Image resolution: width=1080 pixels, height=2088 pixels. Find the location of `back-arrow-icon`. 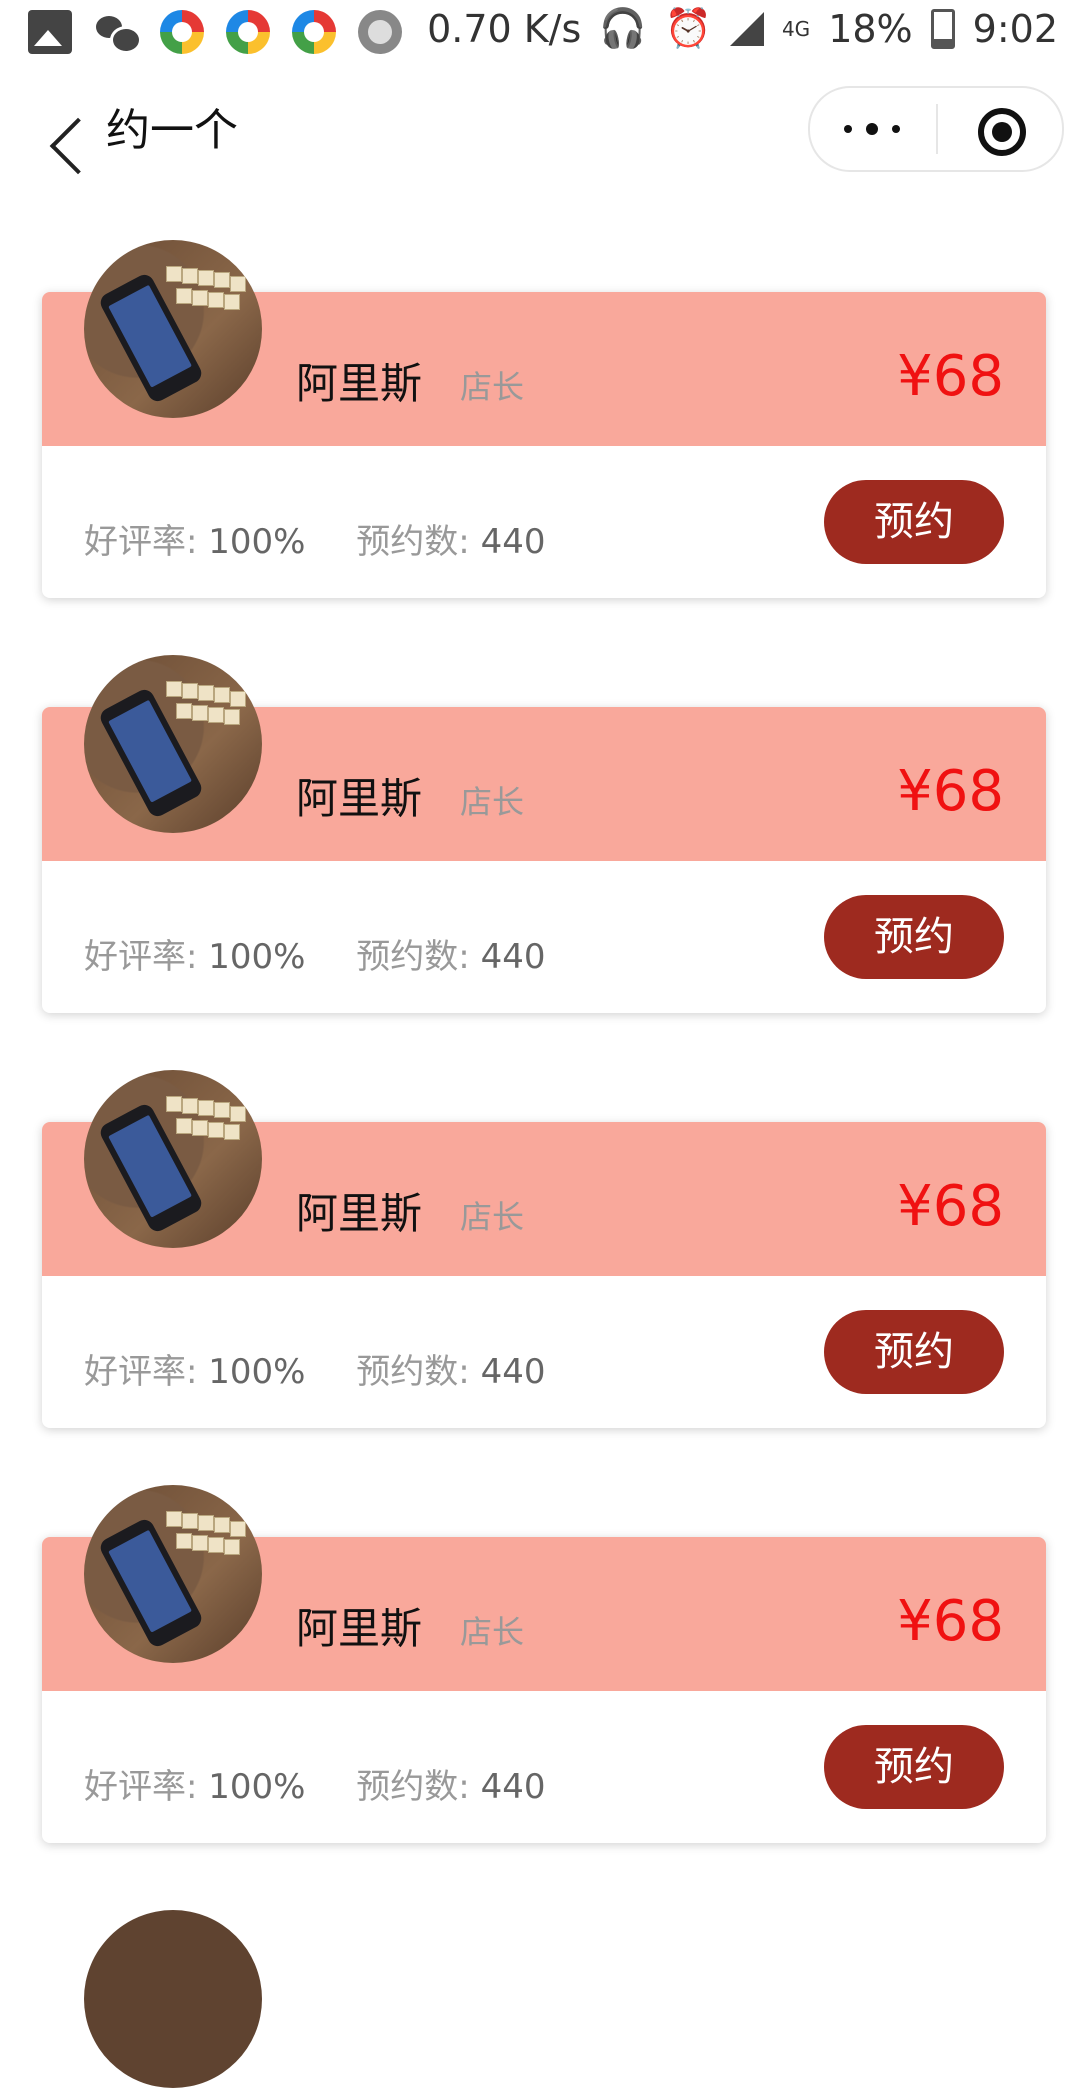

back-arrow-icon is located at coordinates (78, 146).